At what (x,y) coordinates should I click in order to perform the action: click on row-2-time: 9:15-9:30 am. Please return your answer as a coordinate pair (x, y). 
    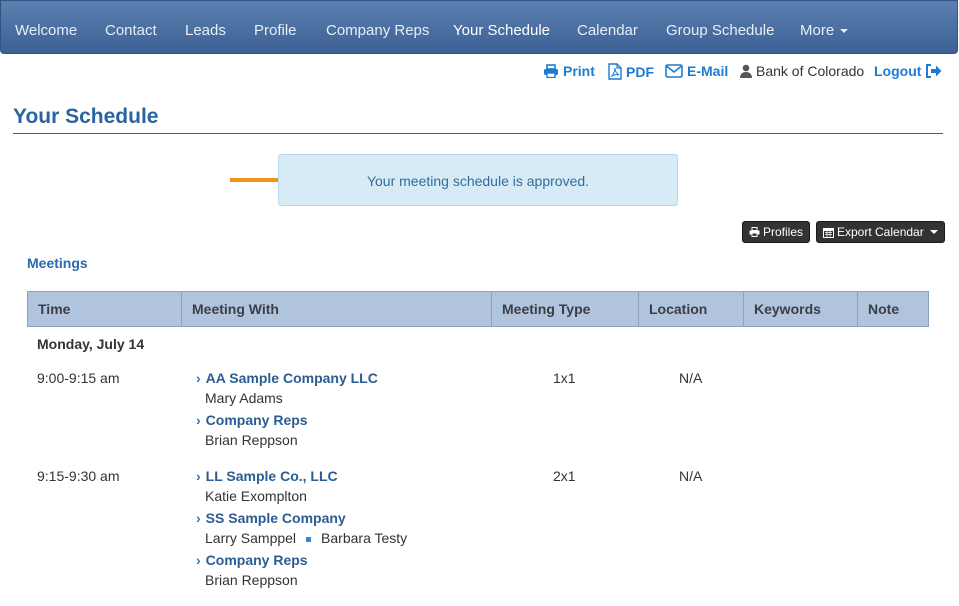
    Looking at the image, I should click on (78, 476).